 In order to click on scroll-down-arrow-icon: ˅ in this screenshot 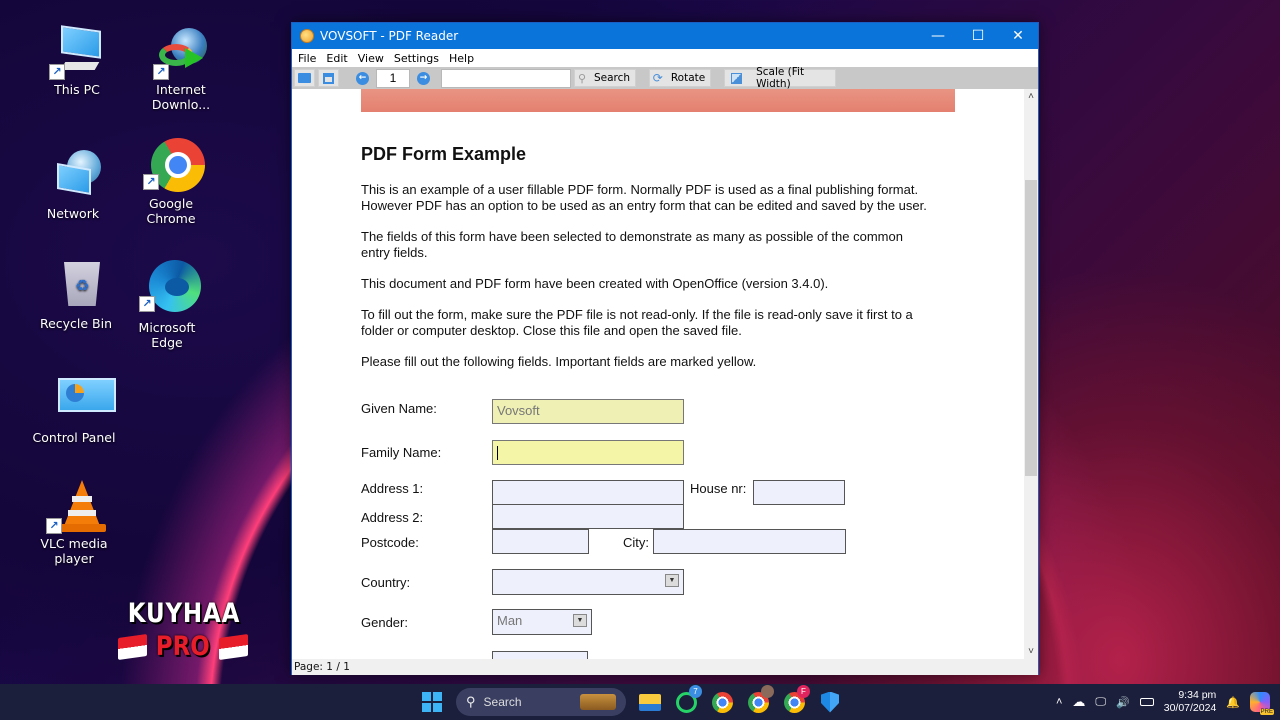, I will do `click(1031, 651)`.